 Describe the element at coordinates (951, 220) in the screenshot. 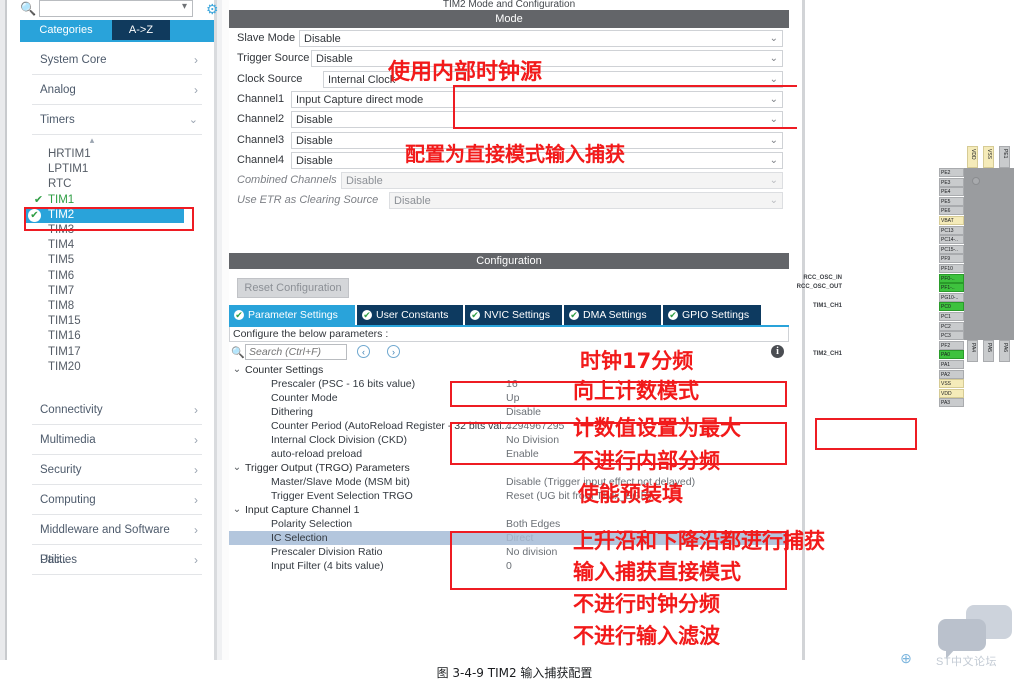

I see `chip-pin-vbat: VBAT` at that location.